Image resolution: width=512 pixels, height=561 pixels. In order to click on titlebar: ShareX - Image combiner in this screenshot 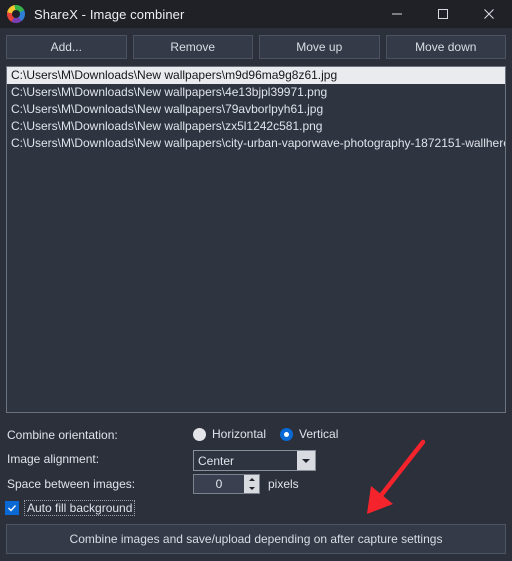, I will do `click(256, 14)`.